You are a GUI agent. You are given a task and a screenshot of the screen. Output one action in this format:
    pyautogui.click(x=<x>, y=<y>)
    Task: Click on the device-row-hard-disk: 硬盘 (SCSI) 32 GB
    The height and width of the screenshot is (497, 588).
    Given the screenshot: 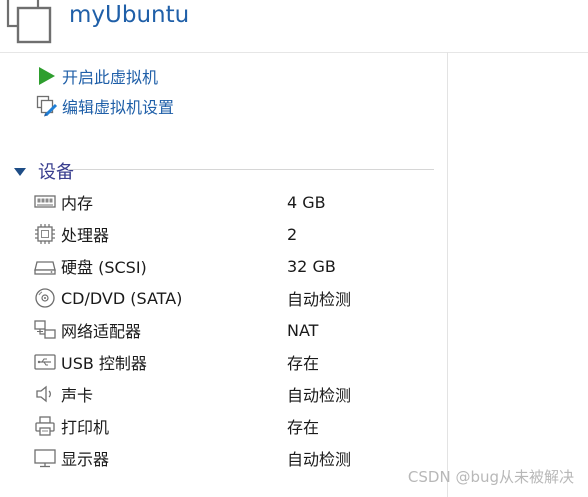 What is the action you would take?
    pyautogui.click(x=233, y=266)
    